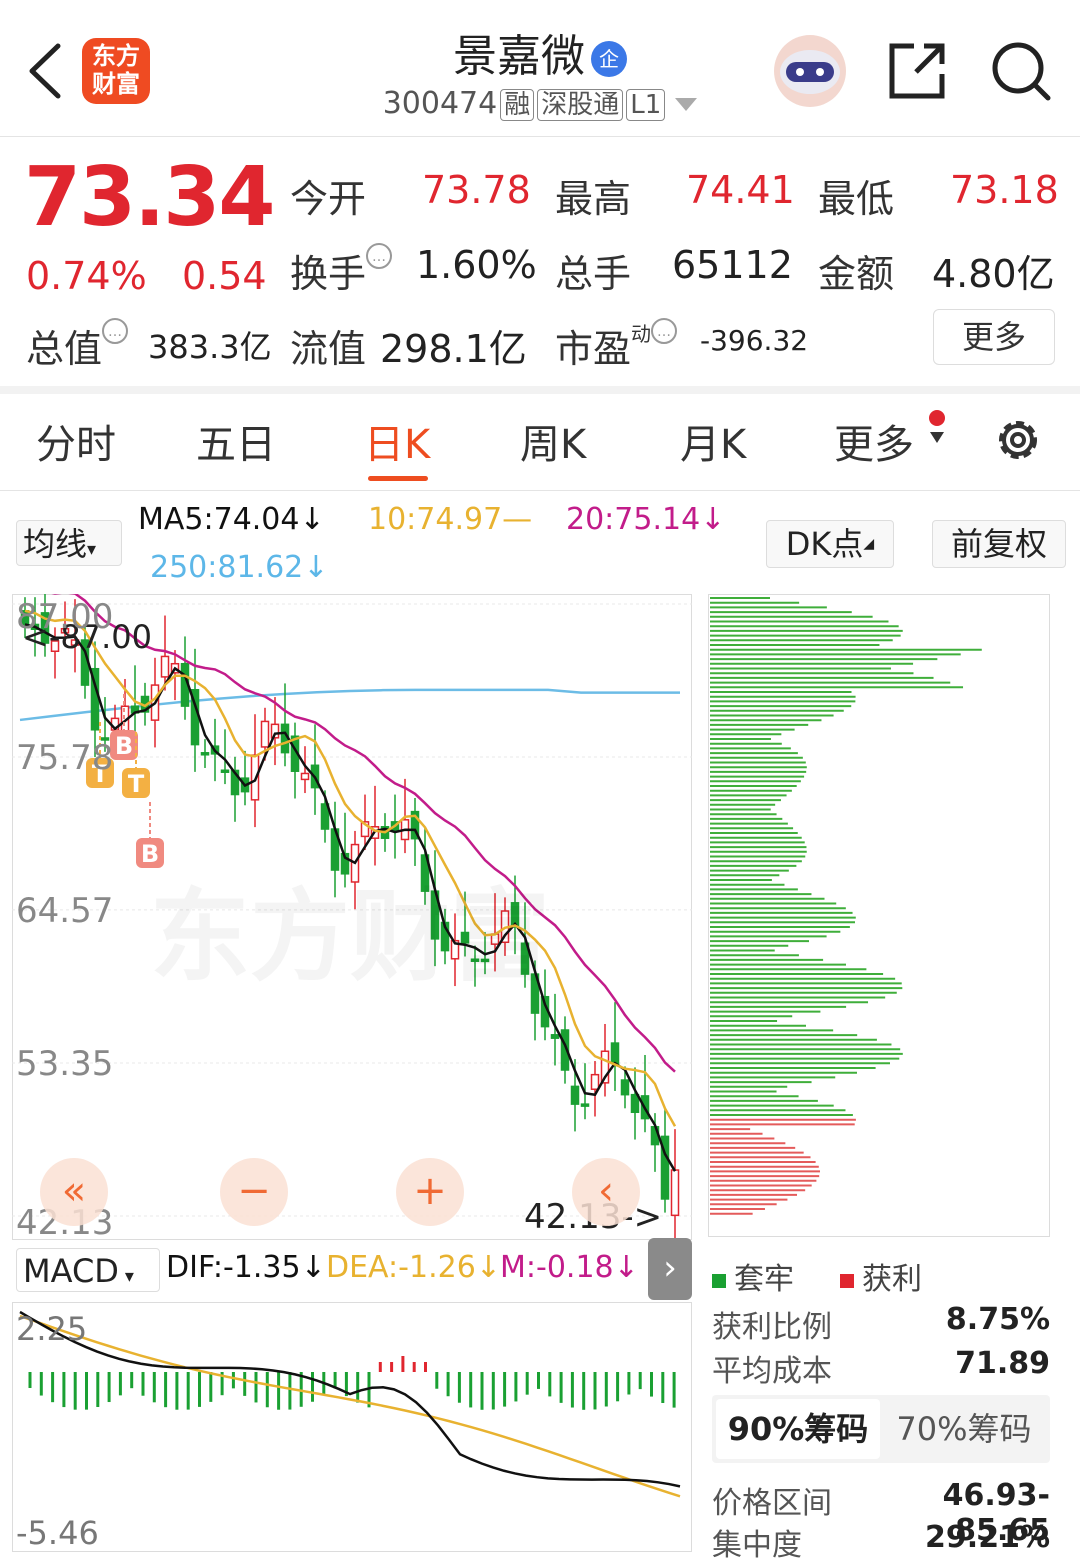  What do you see at coordinates (937, 437) in the screenshot?
I see `small-caret-icon` at bounding box center [937, 437].